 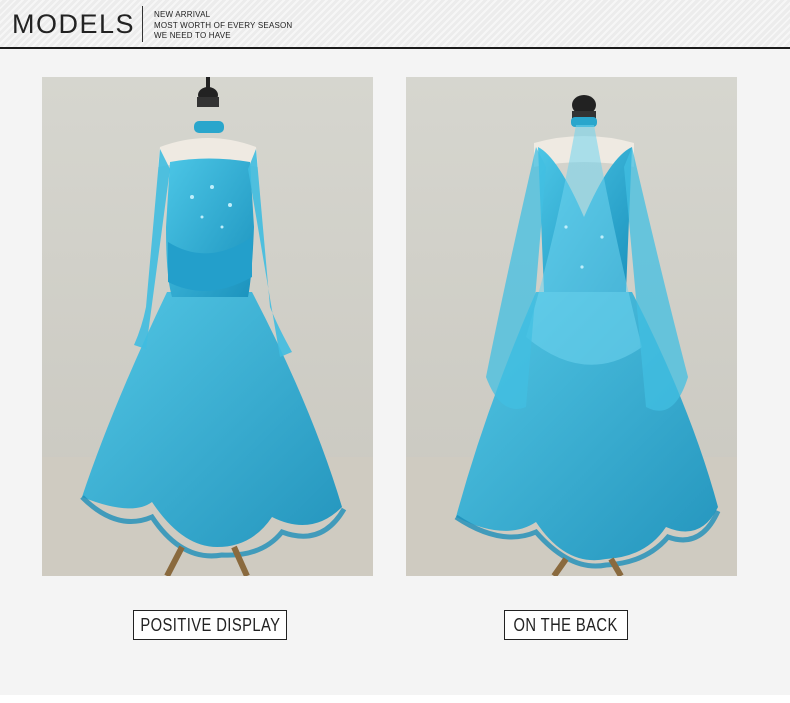 What do you see at coordinates (74, 24) in the screenshot?
I see `page-title: MODELS` at bounding box center [74, 24].